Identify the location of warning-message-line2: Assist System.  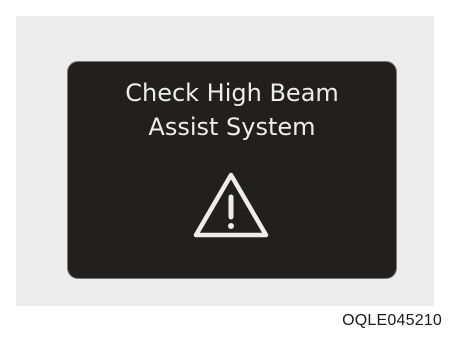
(232, 127).